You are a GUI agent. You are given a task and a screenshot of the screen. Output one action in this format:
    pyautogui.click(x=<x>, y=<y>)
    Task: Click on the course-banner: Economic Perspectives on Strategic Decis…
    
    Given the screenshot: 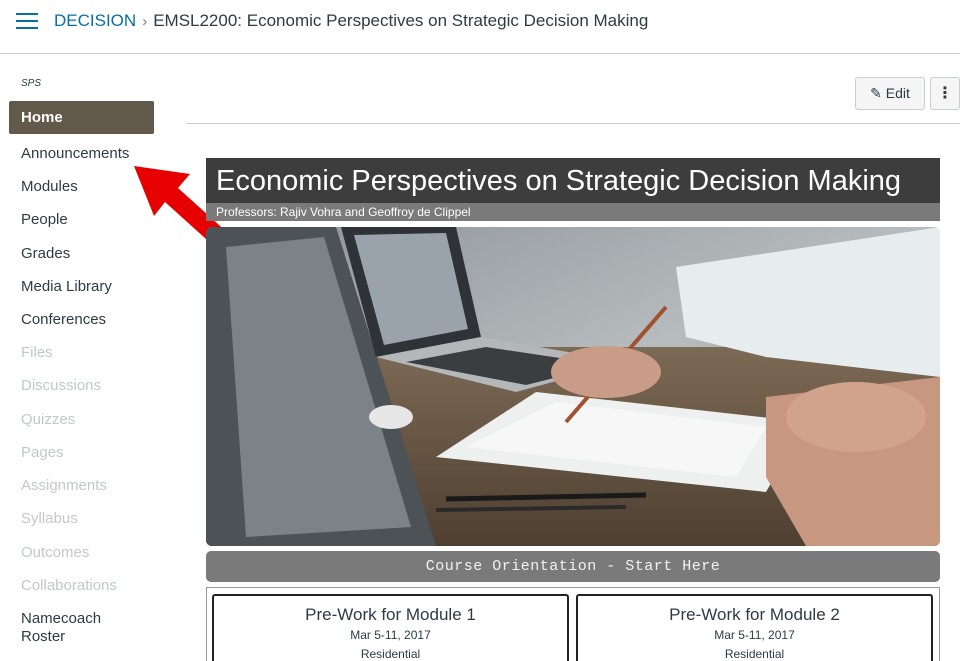 What is the action you would take?
    pyautogui.click(x=573, y=180)
    